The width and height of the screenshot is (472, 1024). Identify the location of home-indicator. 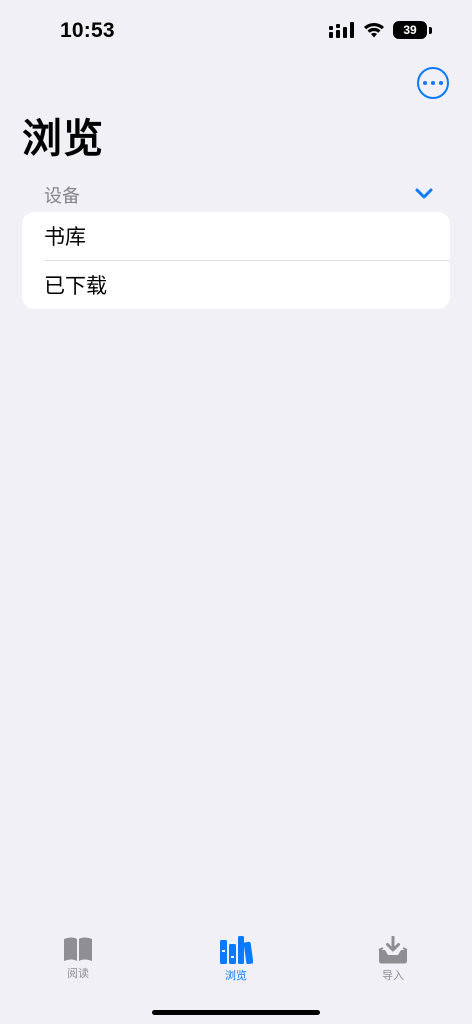
(236, 1012).